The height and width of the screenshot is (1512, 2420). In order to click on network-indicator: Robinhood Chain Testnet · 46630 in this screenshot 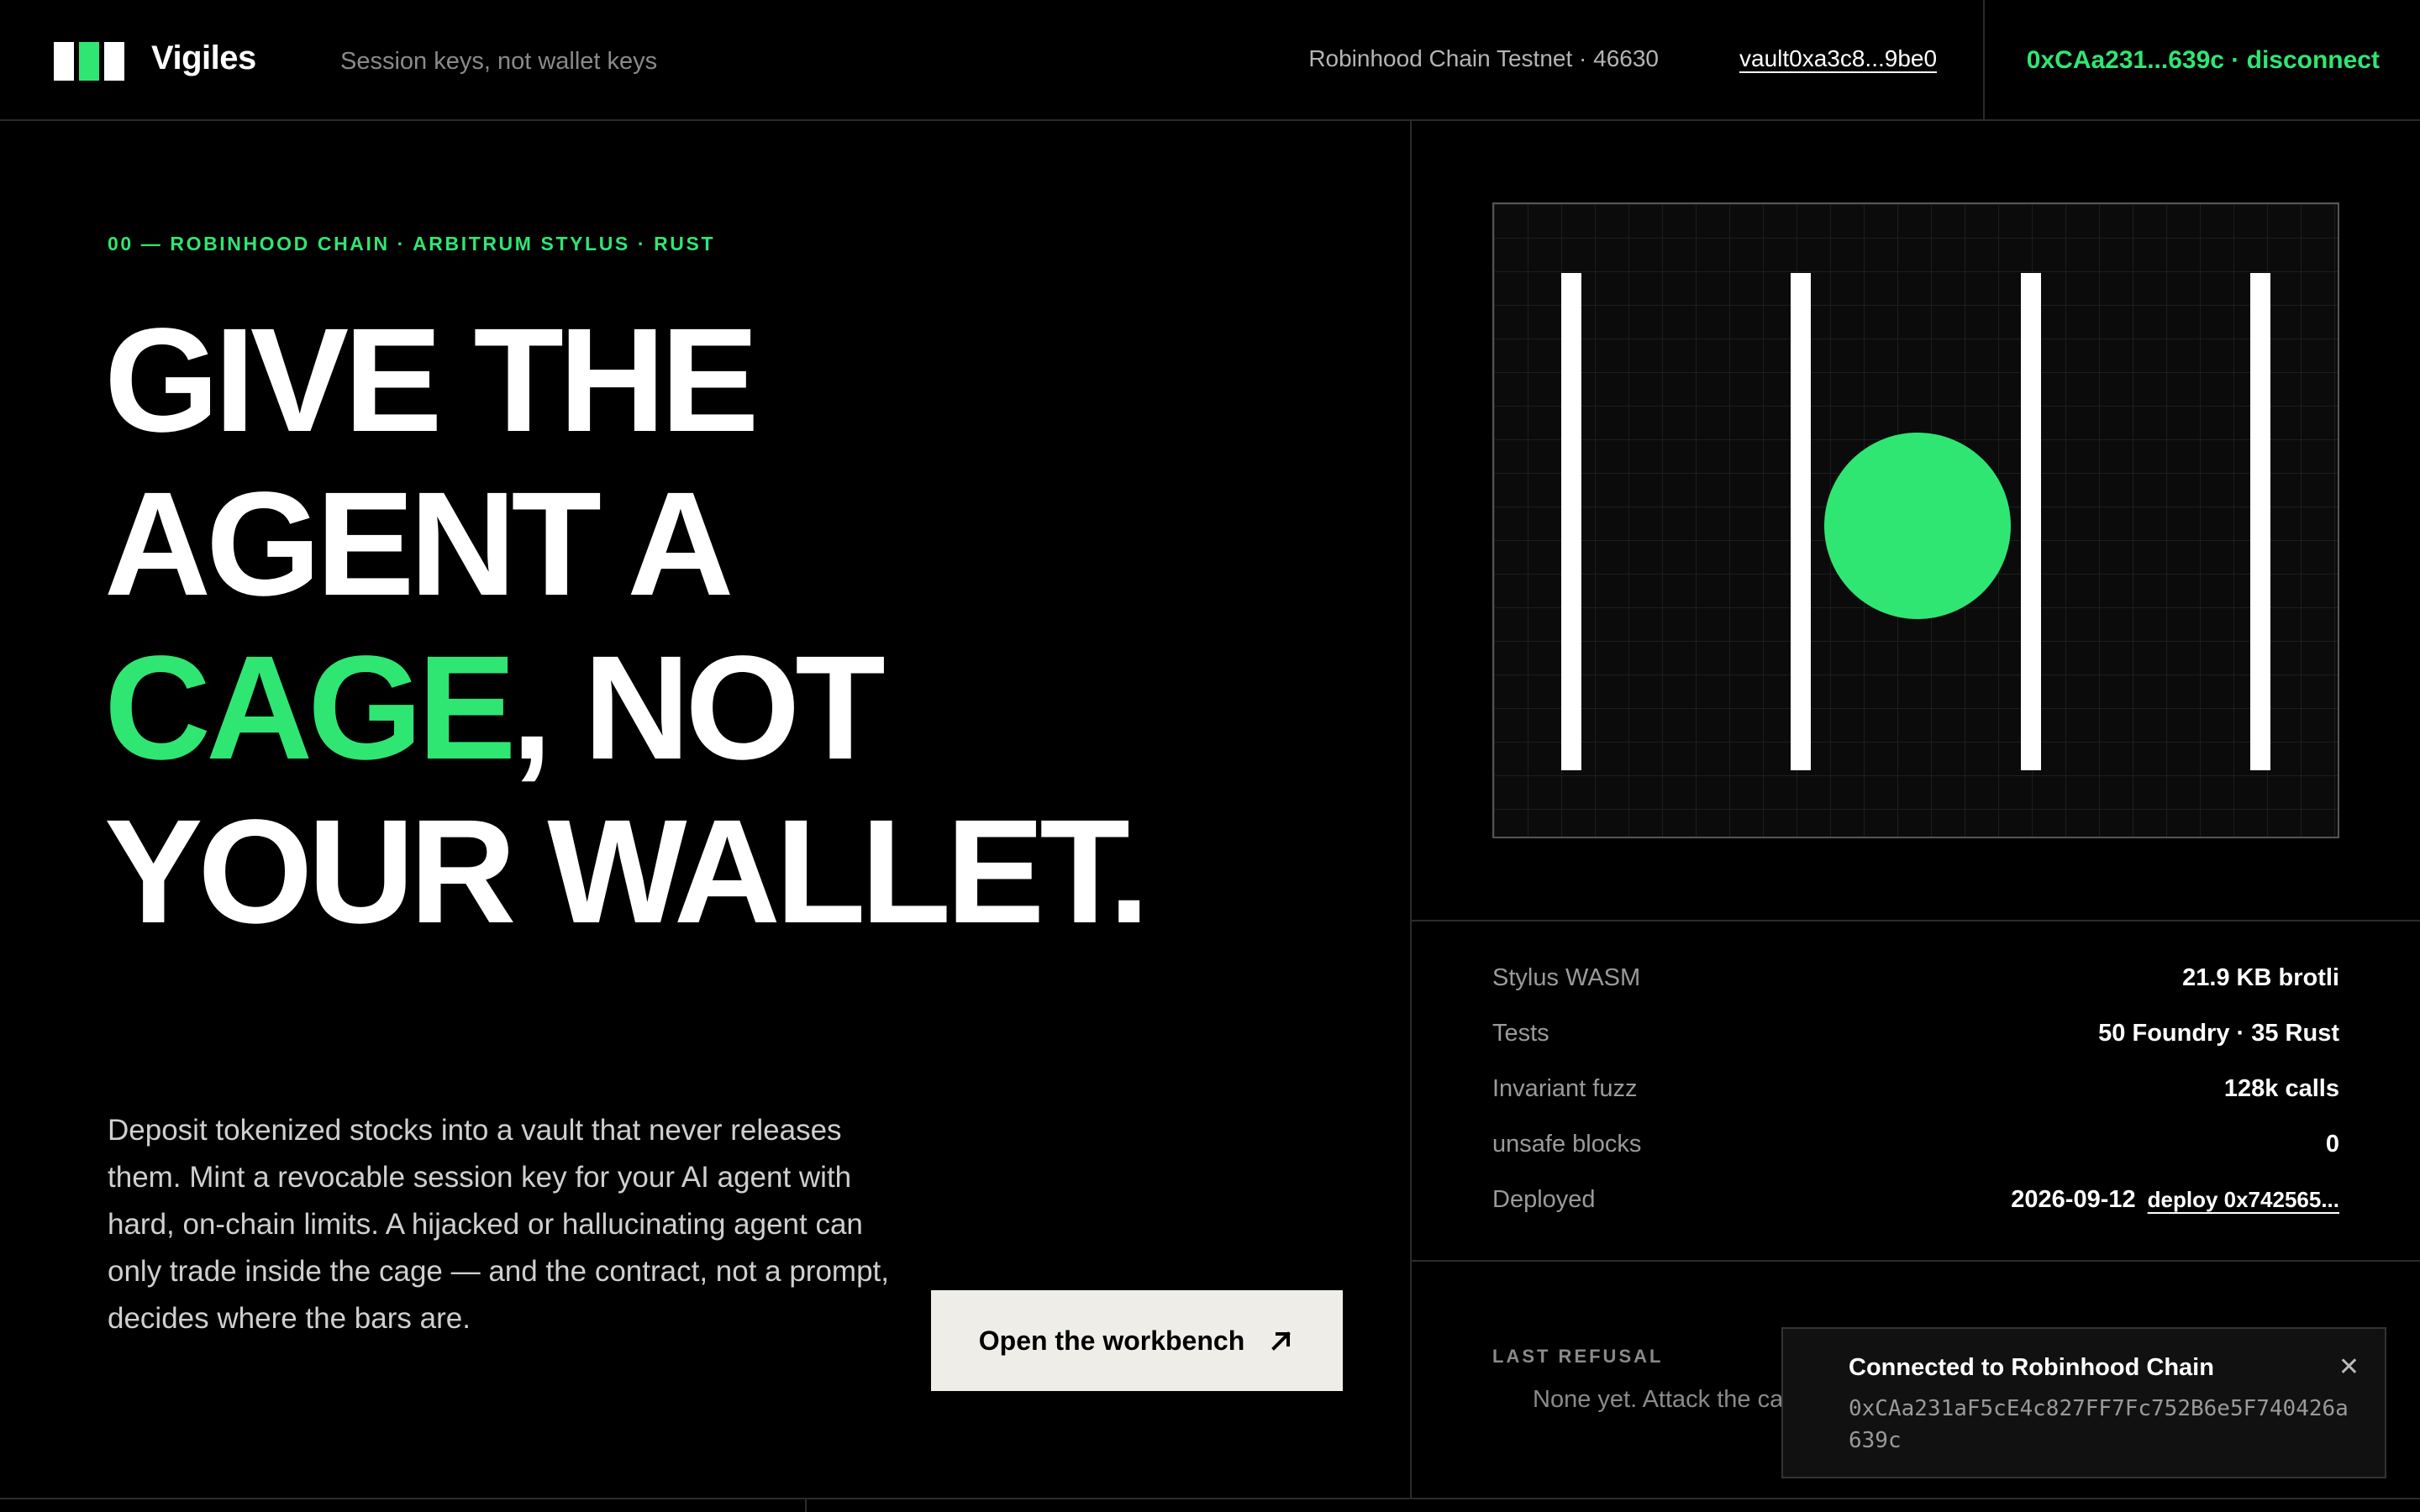, I will do `click(1483, 58)`.